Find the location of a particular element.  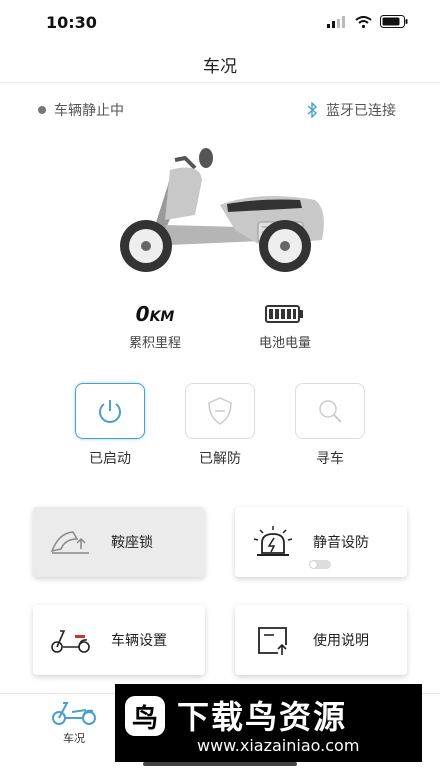

battery-stat: 电池电量 is located at coordinates (285, 325).